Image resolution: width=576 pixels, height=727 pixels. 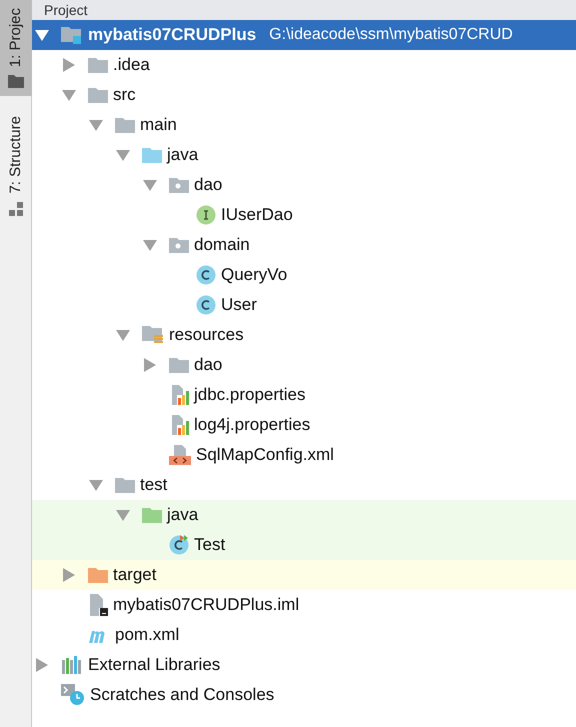 What do you see at coordinates (131, 65) in the screenshot?
I see `tree-item-label: .idea` at bounding box center [131, 65].